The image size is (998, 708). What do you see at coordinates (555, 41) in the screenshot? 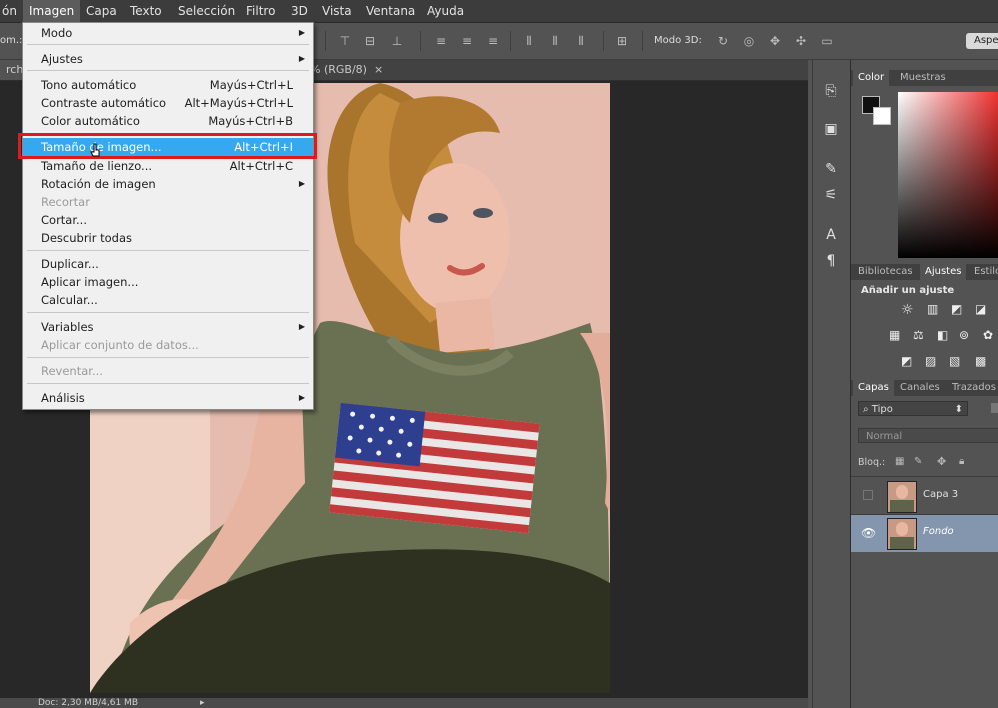
I see `distribute-hcenter-icon: ⫴` at bounding box center [555, 41].